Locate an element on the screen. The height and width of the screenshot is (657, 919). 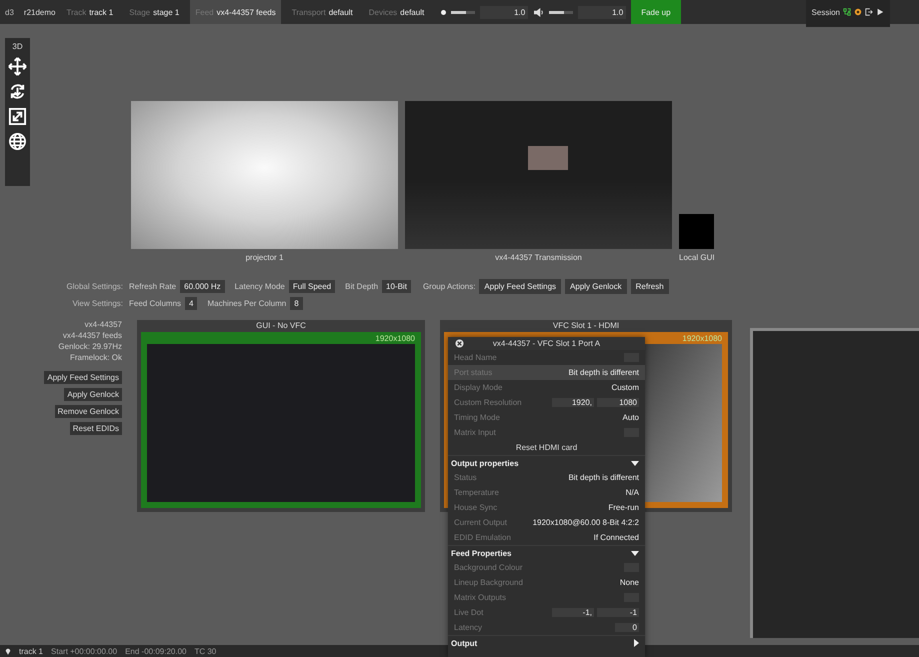
feed-resolution: 1920x1080 is located at coordinates (395, 338).